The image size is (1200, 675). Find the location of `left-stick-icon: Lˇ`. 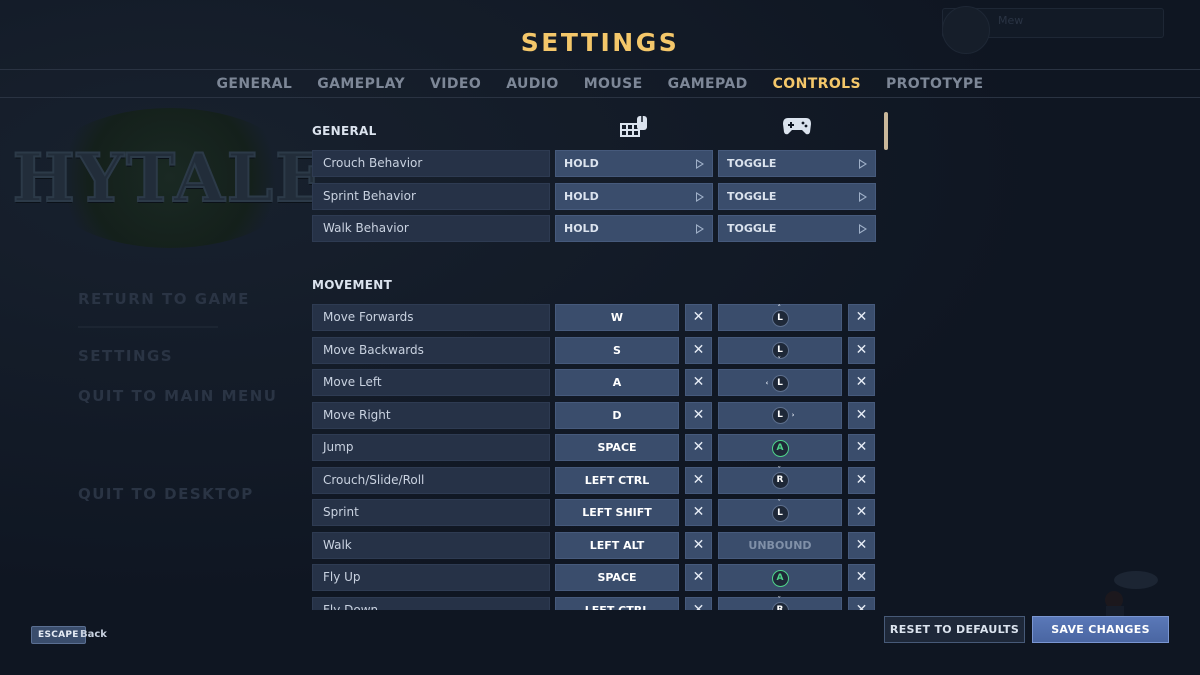

left-stick-icon: Lˇ is located at coordinates (780, 510).